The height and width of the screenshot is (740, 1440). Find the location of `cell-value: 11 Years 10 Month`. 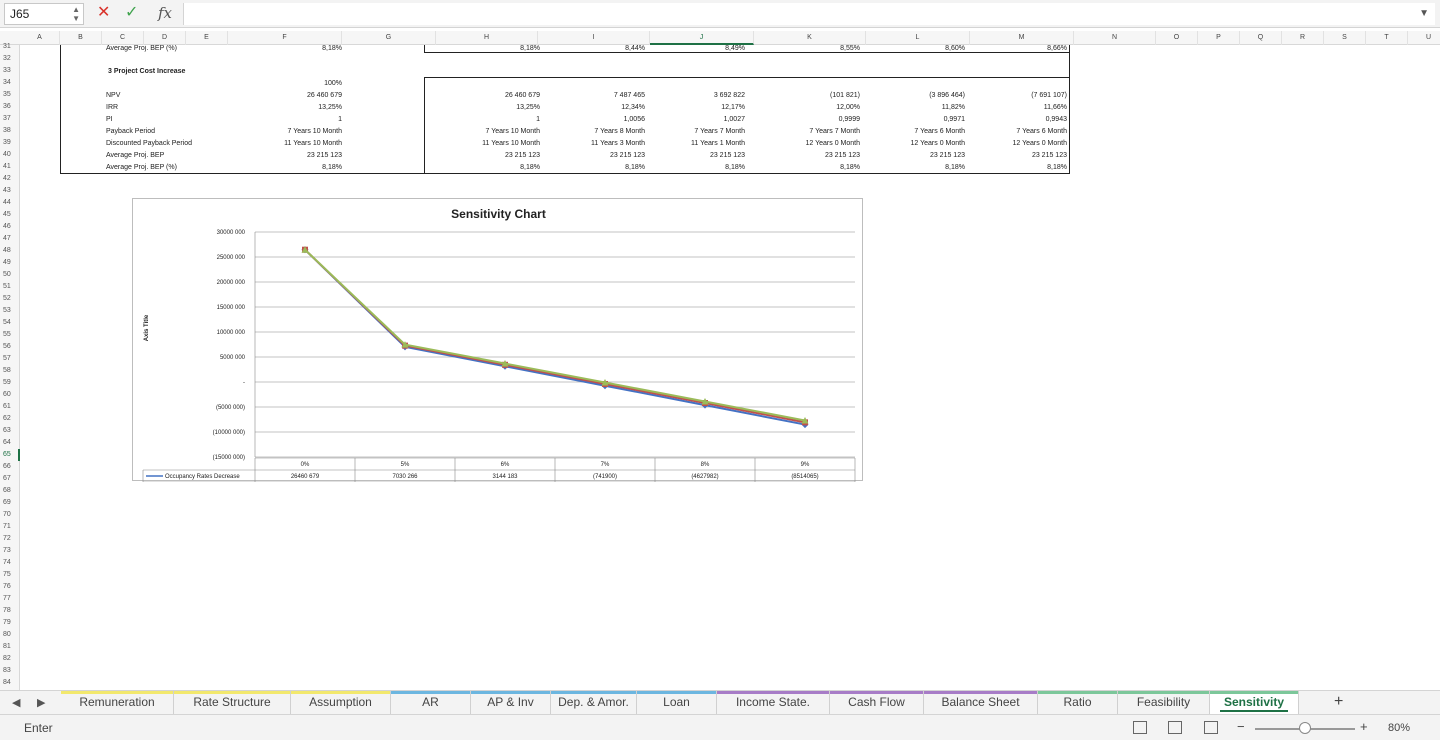

cell-value: 11 Years 10 Month is located at coordinates (301, 144).